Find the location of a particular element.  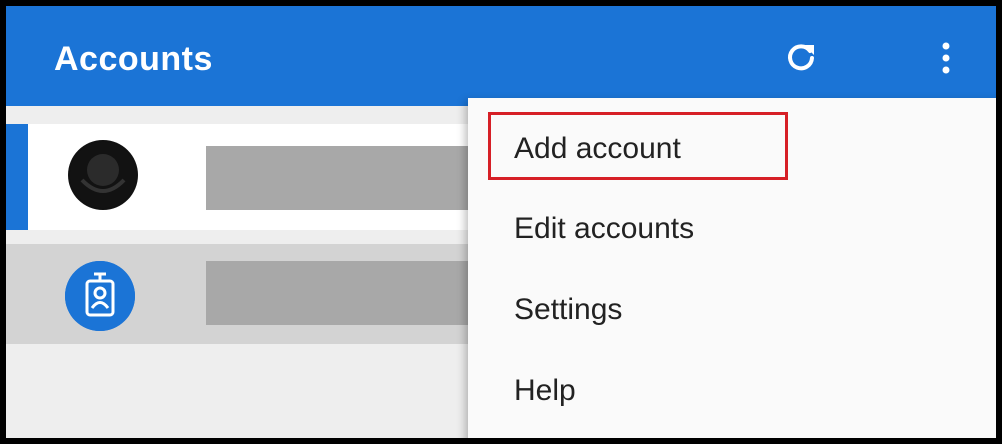

badge-avatar is located at coordinates (100, 296).